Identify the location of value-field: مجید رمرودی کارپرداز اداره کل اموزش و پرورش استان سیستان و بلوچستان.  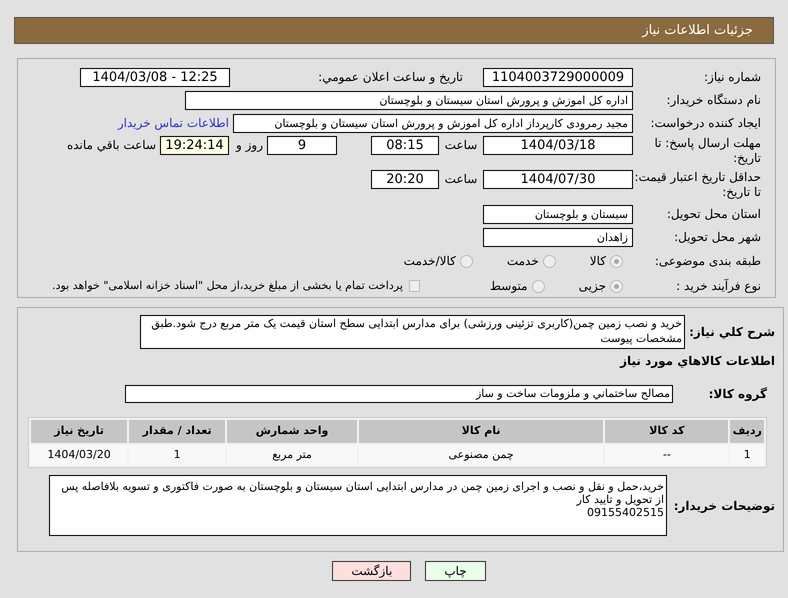
(433, 123).